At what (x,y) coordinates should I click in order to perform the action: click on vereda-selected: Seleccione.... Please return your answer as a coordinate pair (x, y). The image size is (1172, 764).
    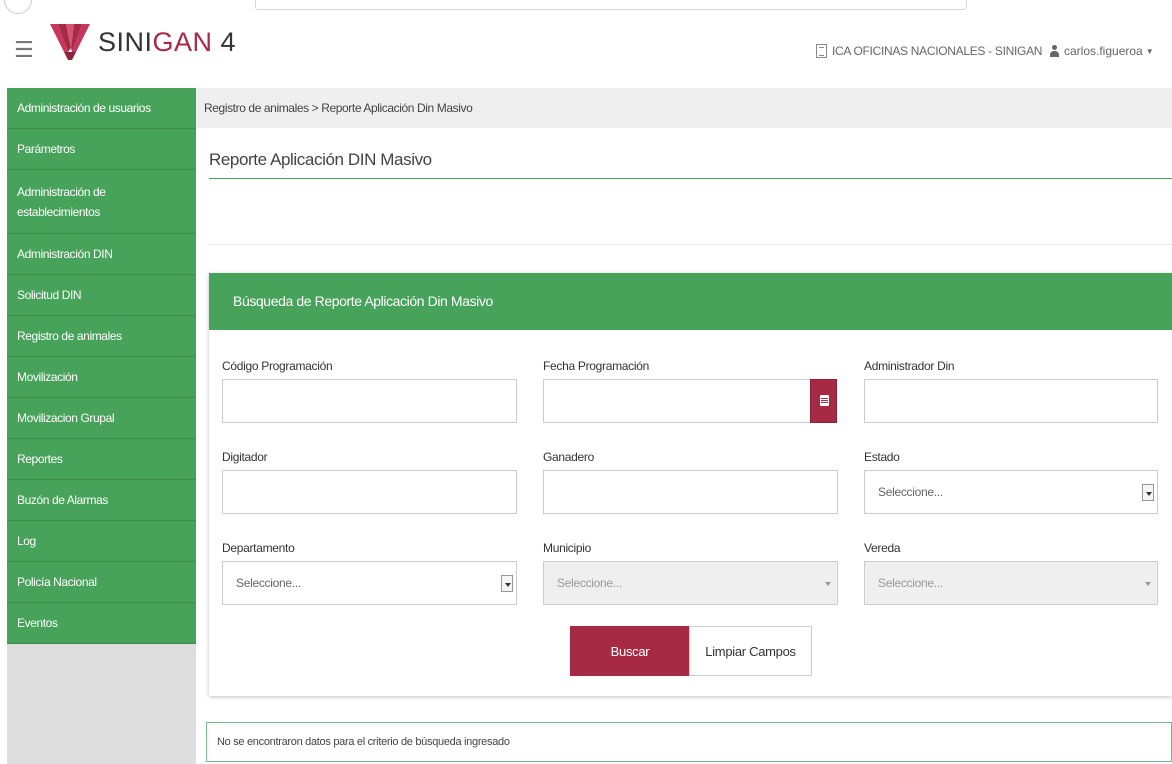
    Looking at the image, I should click on (910, 583).